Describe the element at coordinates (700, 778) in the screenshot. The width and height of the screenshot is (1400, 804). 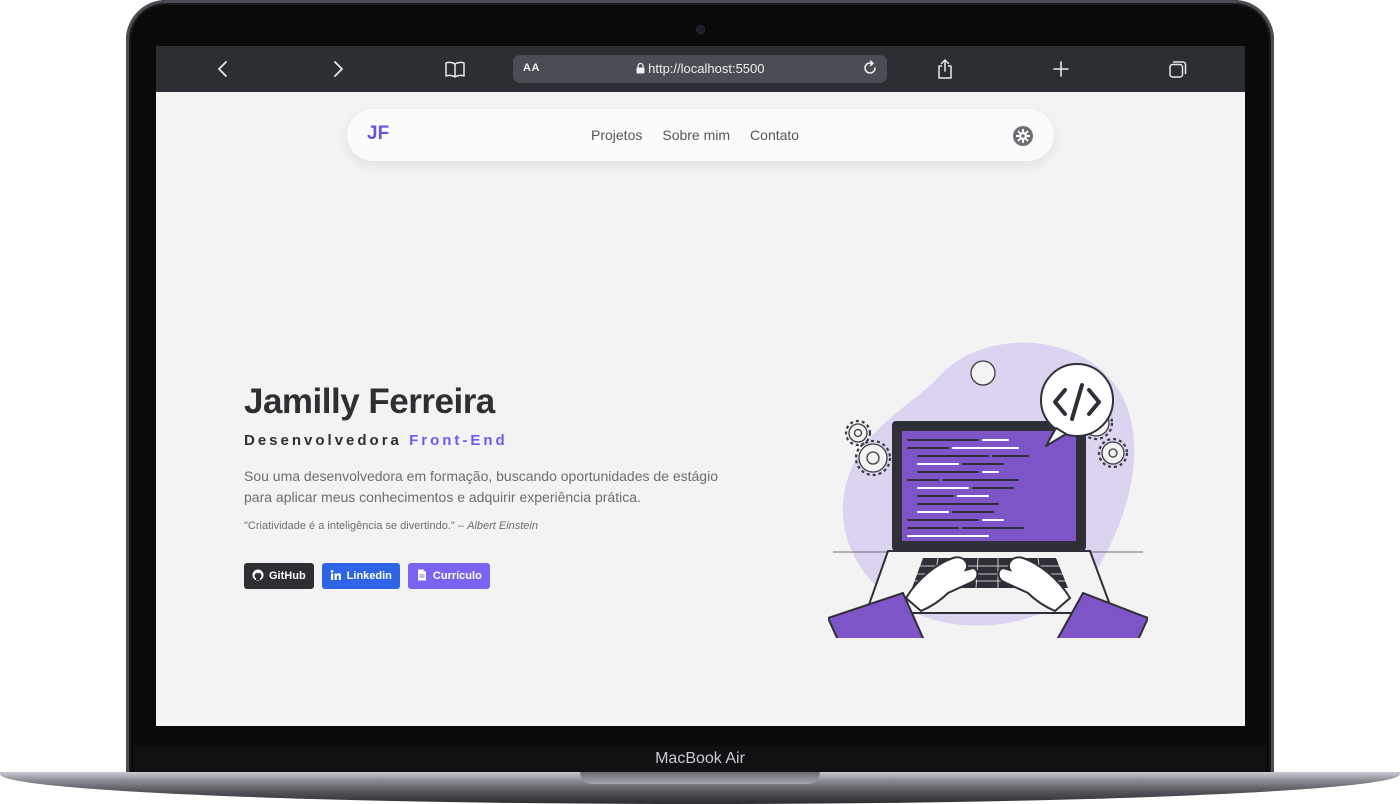
I see `laptop-hinge-notch` at that location.